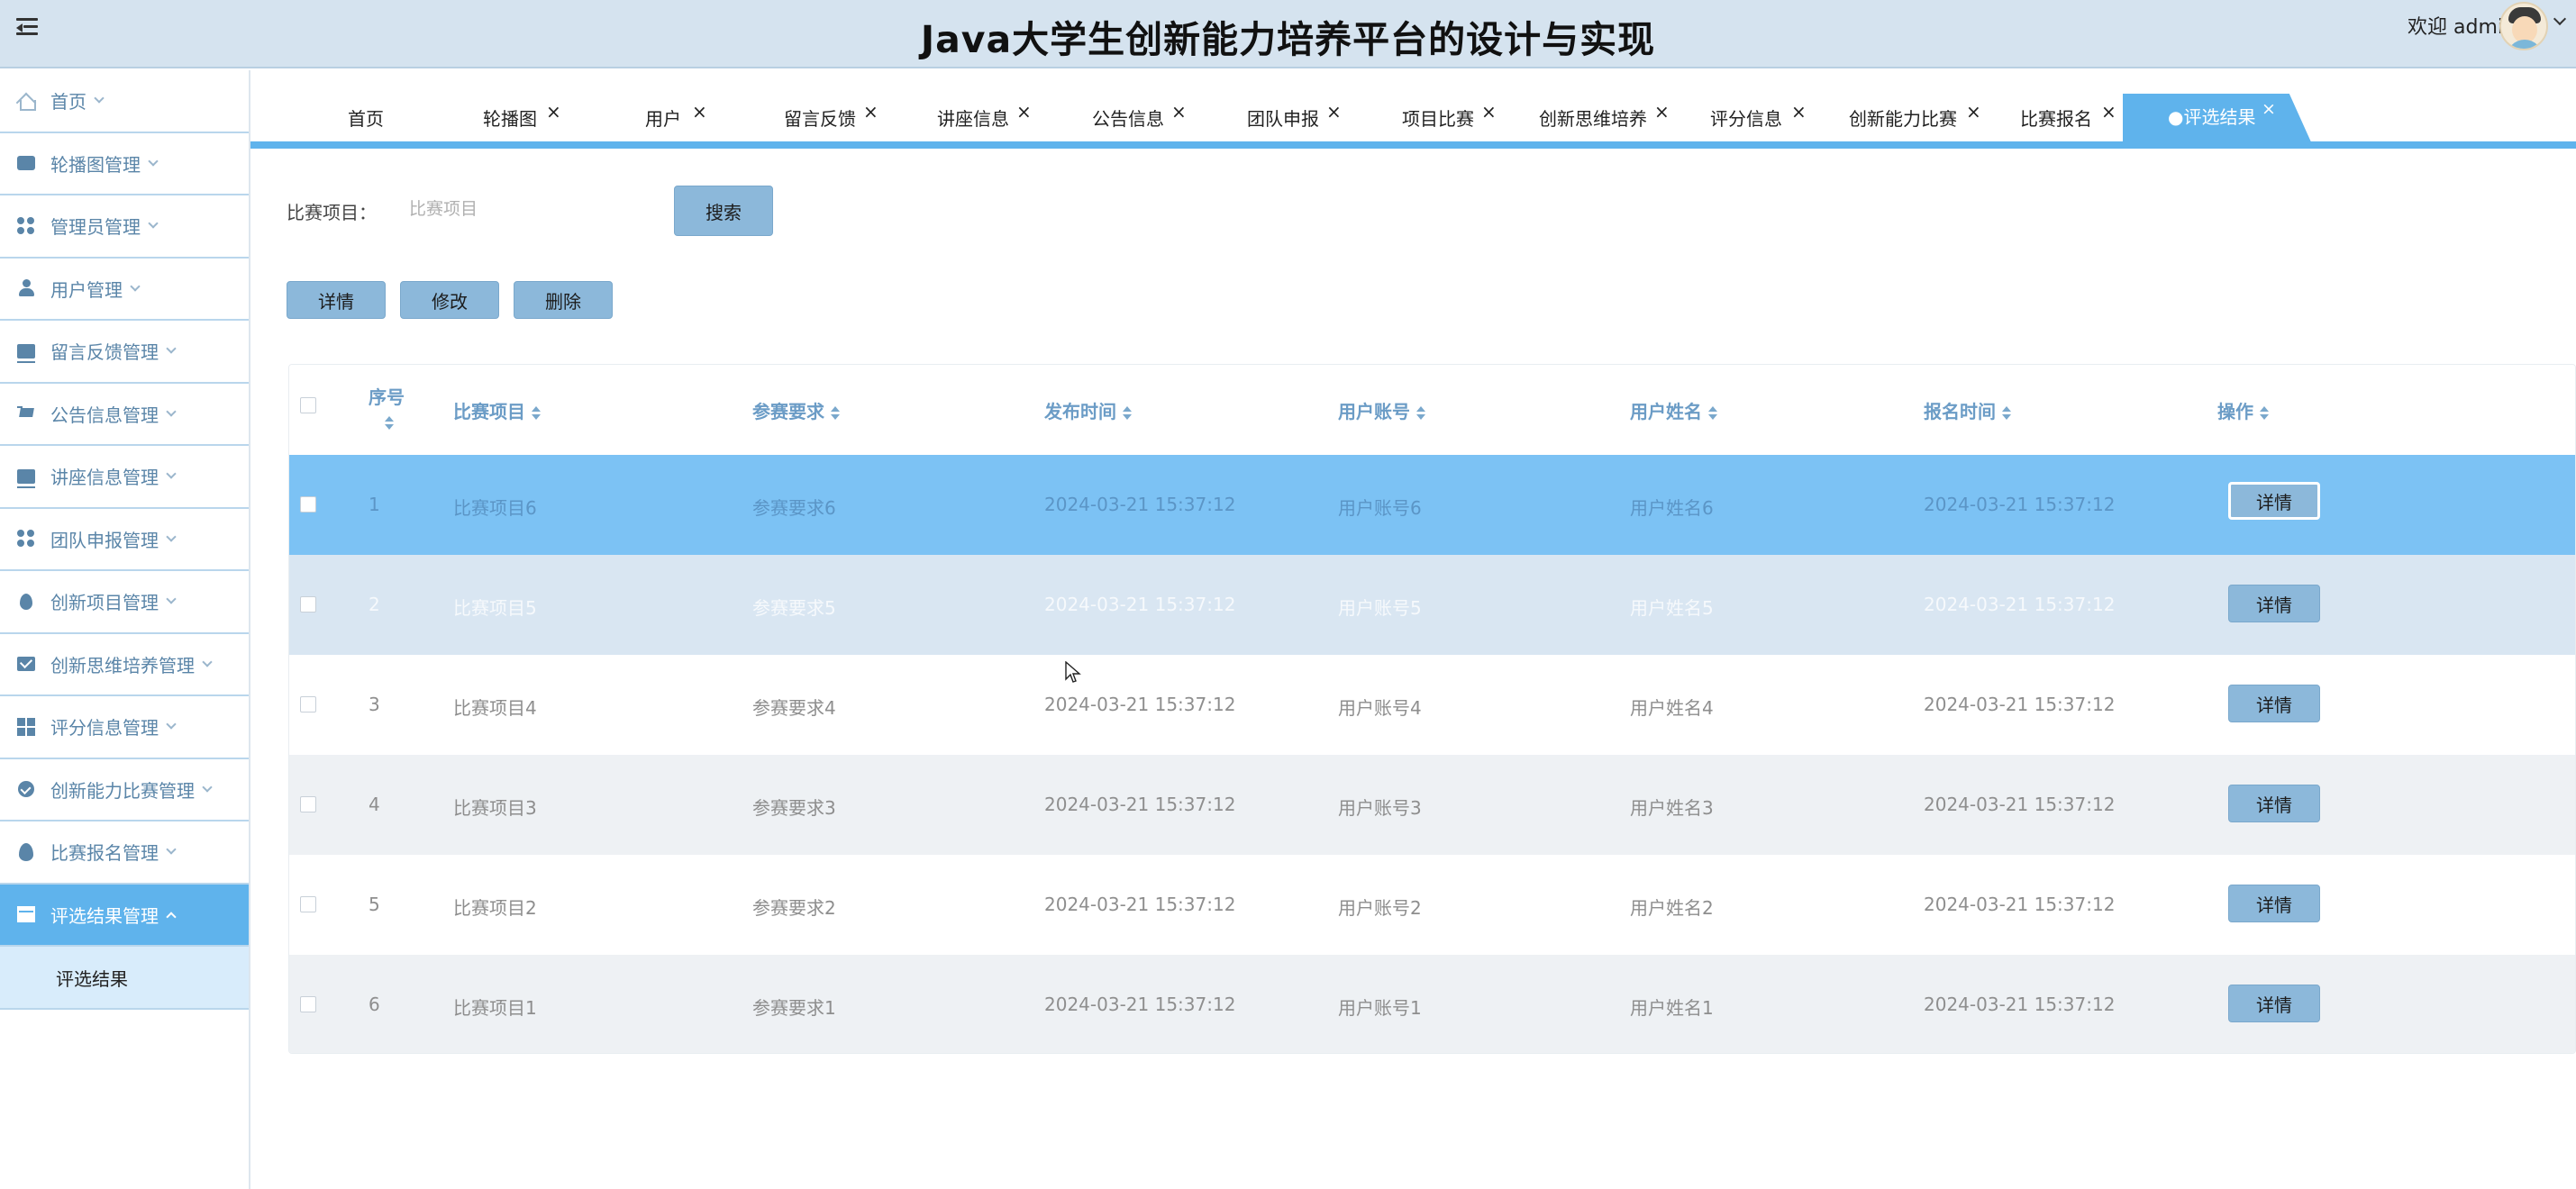 This screenshot has width=2576, height=1189. Describe the element at coordinates (308, 405) in the screenshot. I see `select-all-checkbox` at that location.